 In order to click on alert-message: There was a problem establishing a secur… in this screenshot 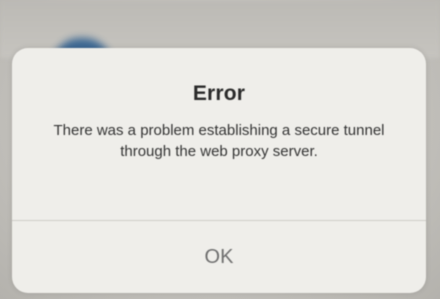, I will do `click(219, 141)`.